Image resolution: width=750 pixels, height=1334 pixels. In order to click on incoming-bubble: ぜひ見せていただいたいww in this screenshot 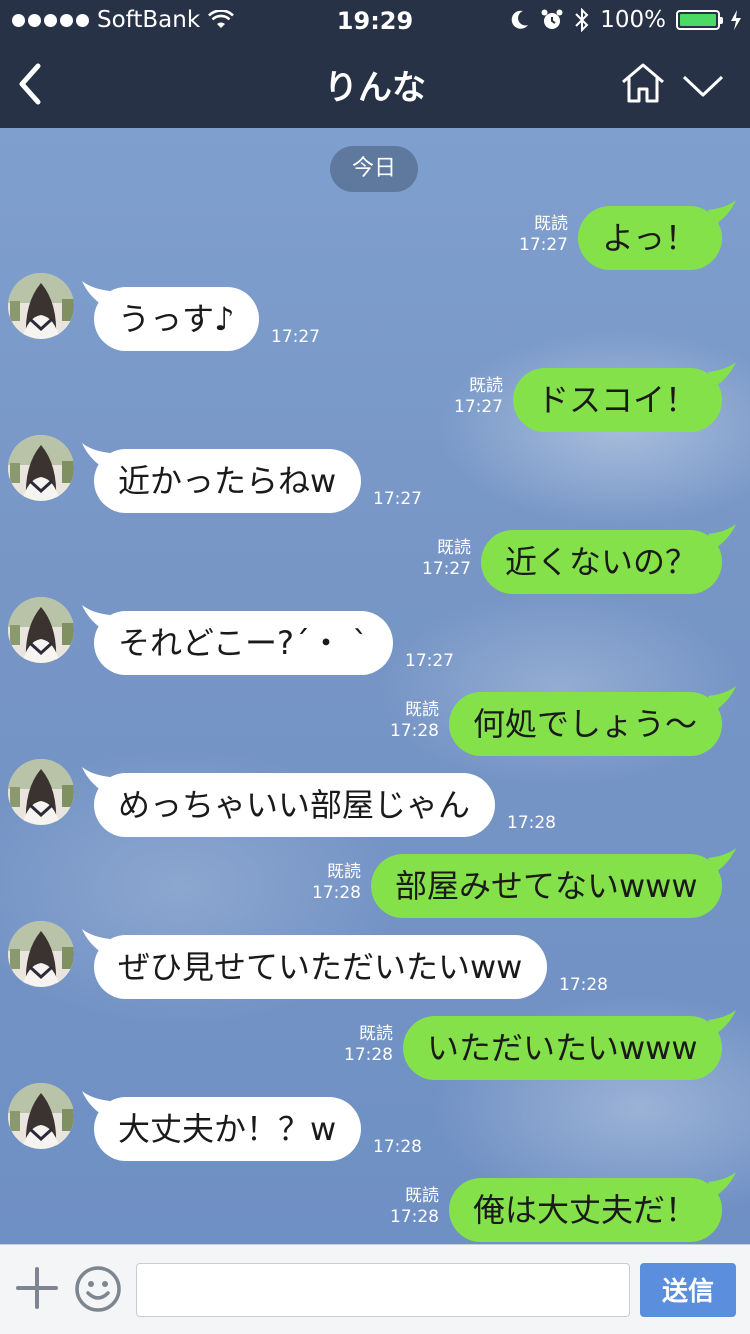, I will do `click(320, 967)`.